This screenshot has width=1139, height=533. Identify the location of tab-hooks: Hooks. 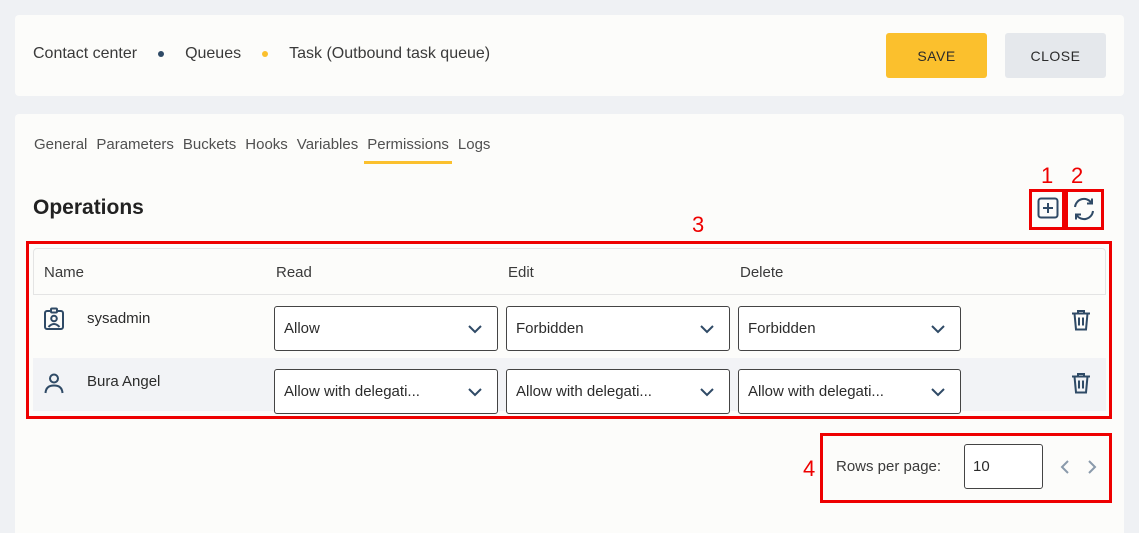
(266, 150).